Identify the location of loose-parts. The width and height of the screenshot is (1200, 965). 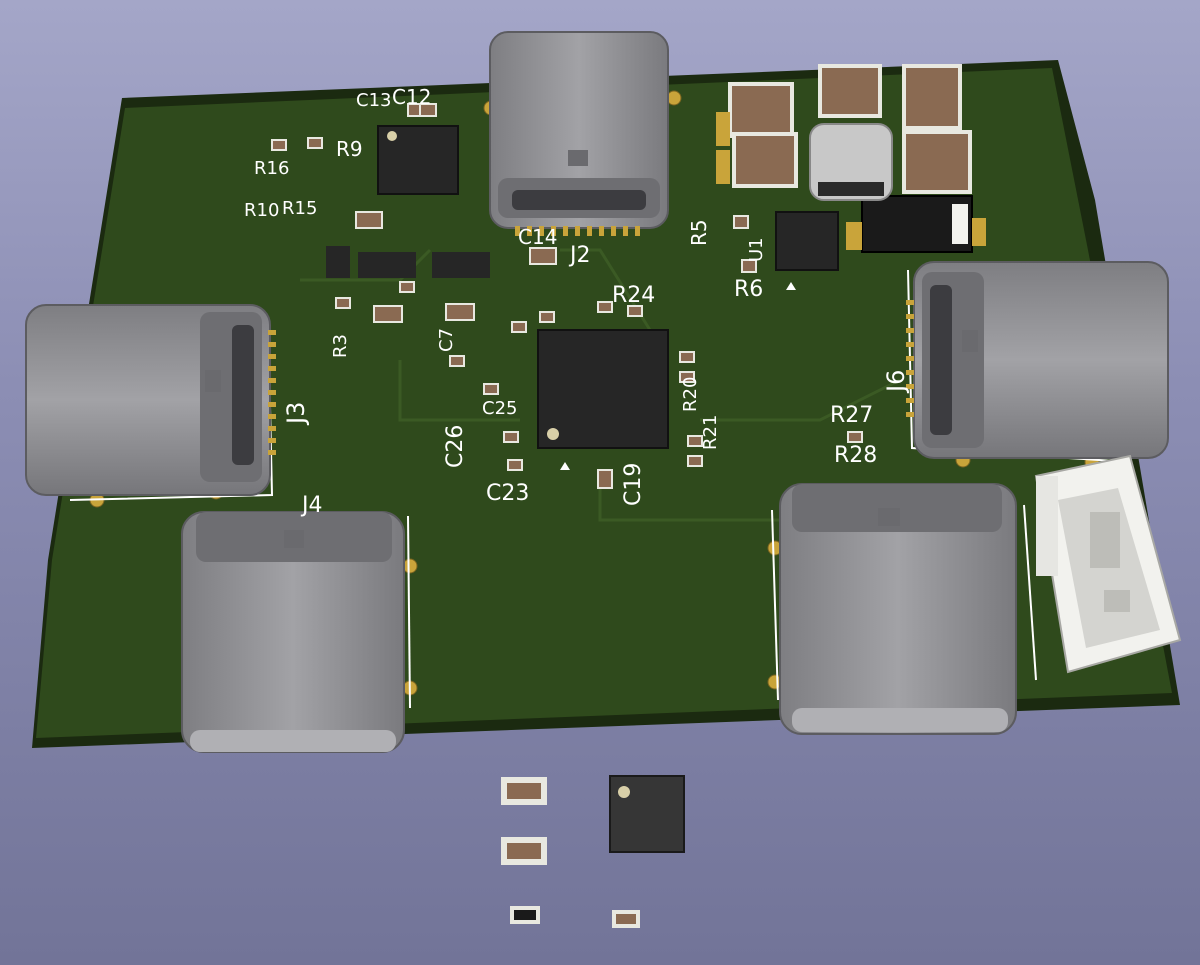
(593, 851).